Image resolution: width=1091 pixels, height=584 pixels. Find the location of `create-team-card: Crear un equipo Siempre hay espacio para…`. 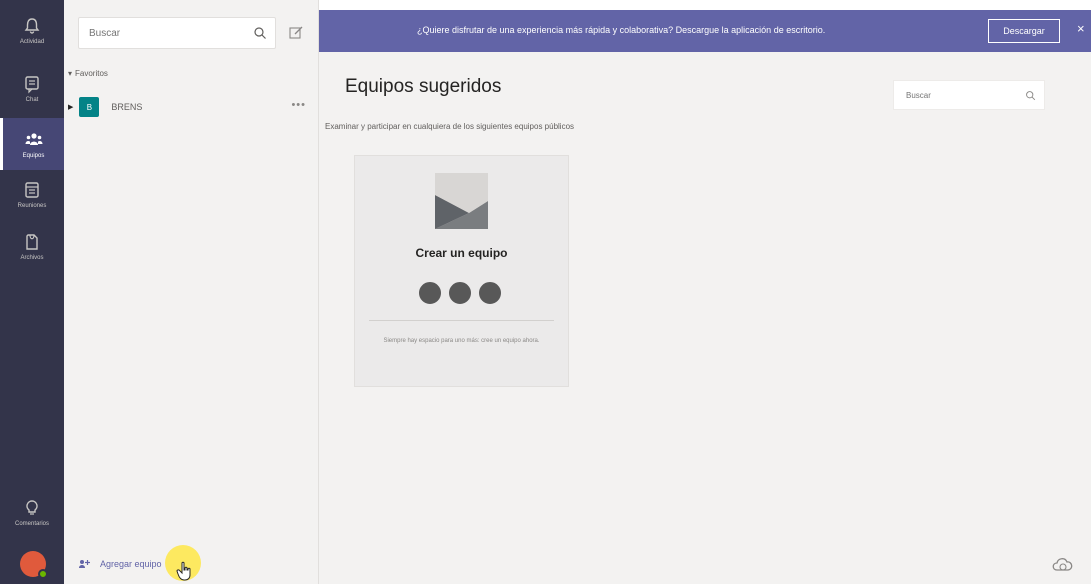

create-team-card: Crear un equipo Siempre hay espacio para… is located at coordinates (461, 271).